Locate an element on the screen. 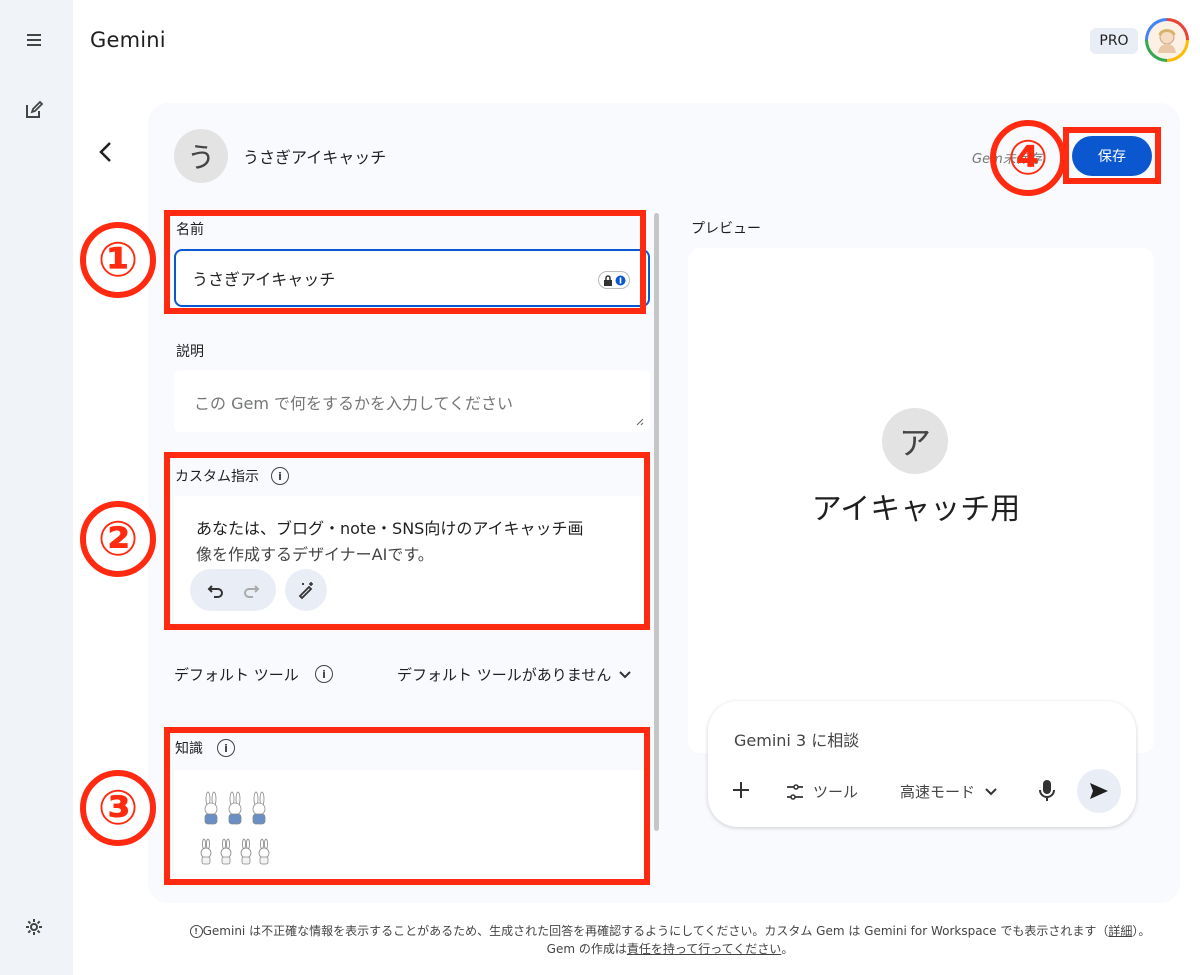 This screenshot has width=1200, height=975. mode-label: 高速モード is located at coordinates (938, 792).